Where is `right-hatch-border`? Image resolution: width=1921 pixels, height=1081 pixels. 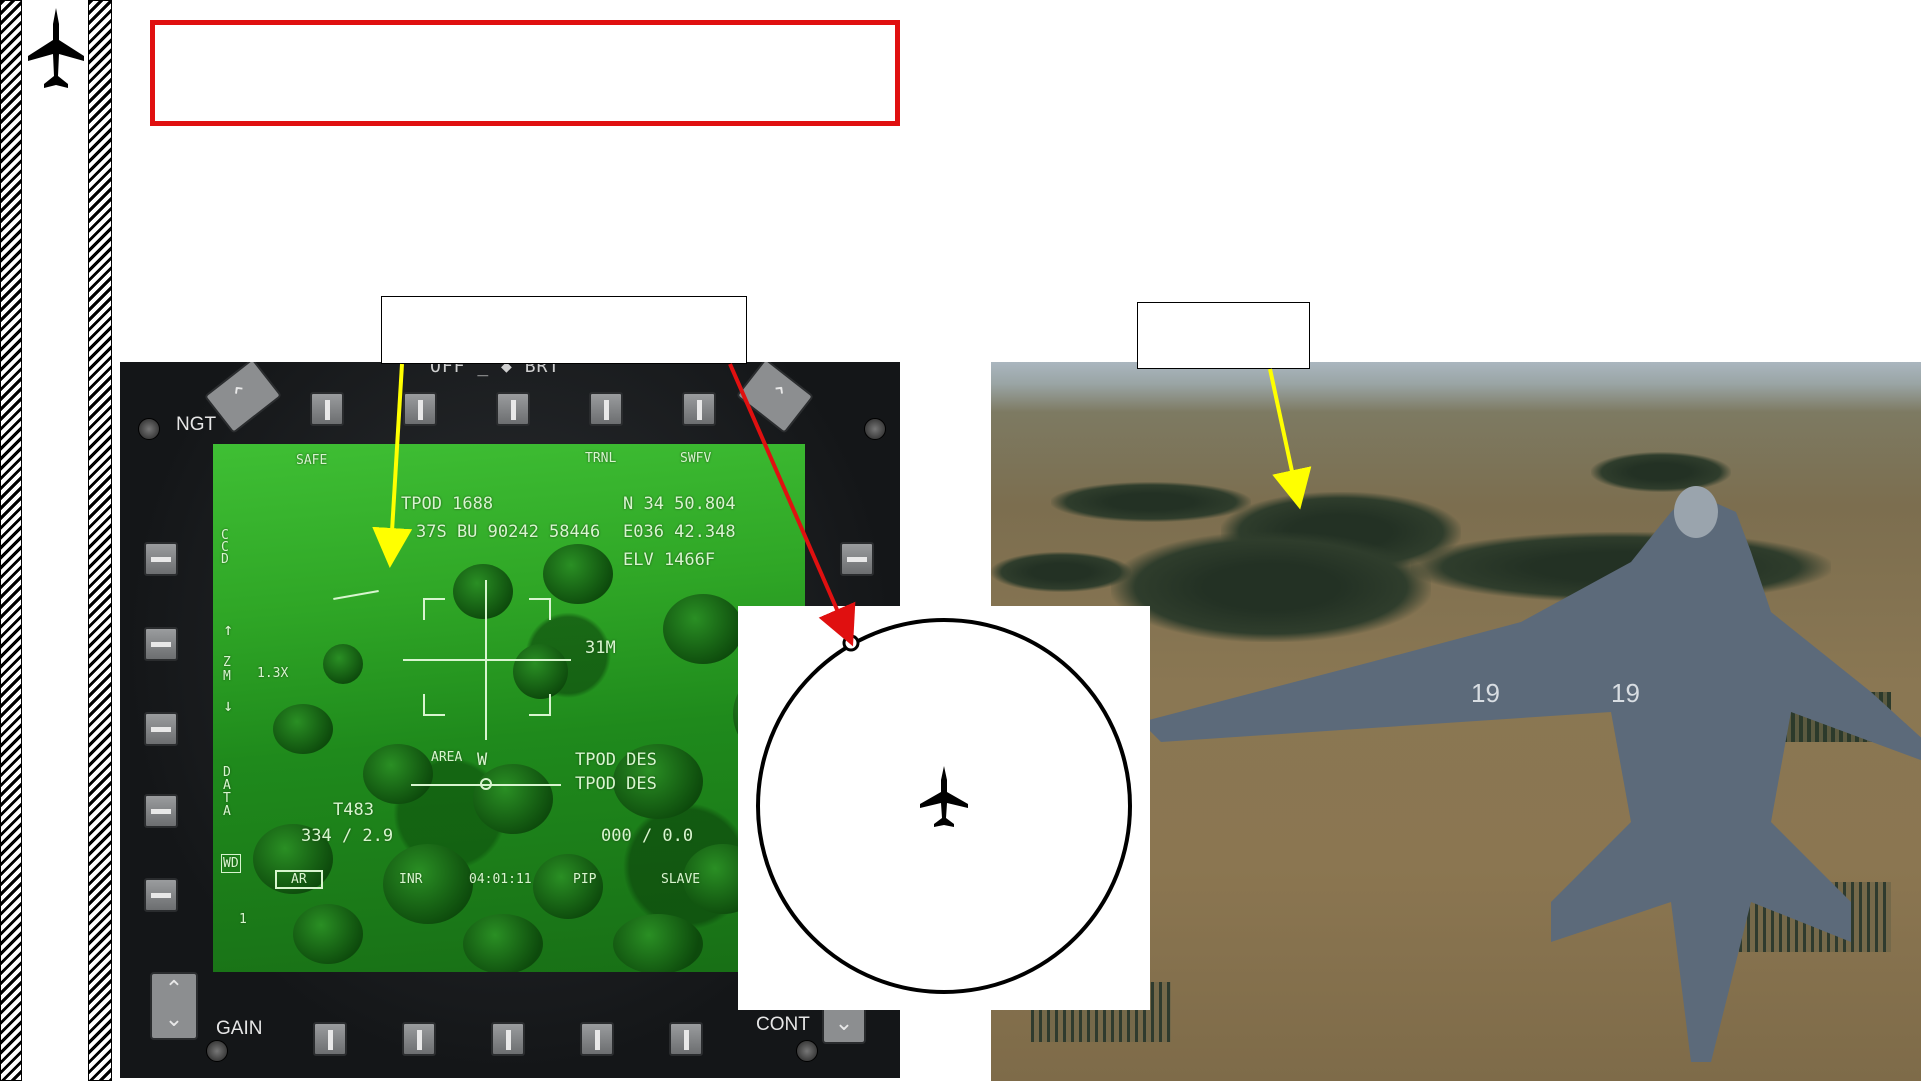 right-hatch-border is located at coordinates (100, 540).